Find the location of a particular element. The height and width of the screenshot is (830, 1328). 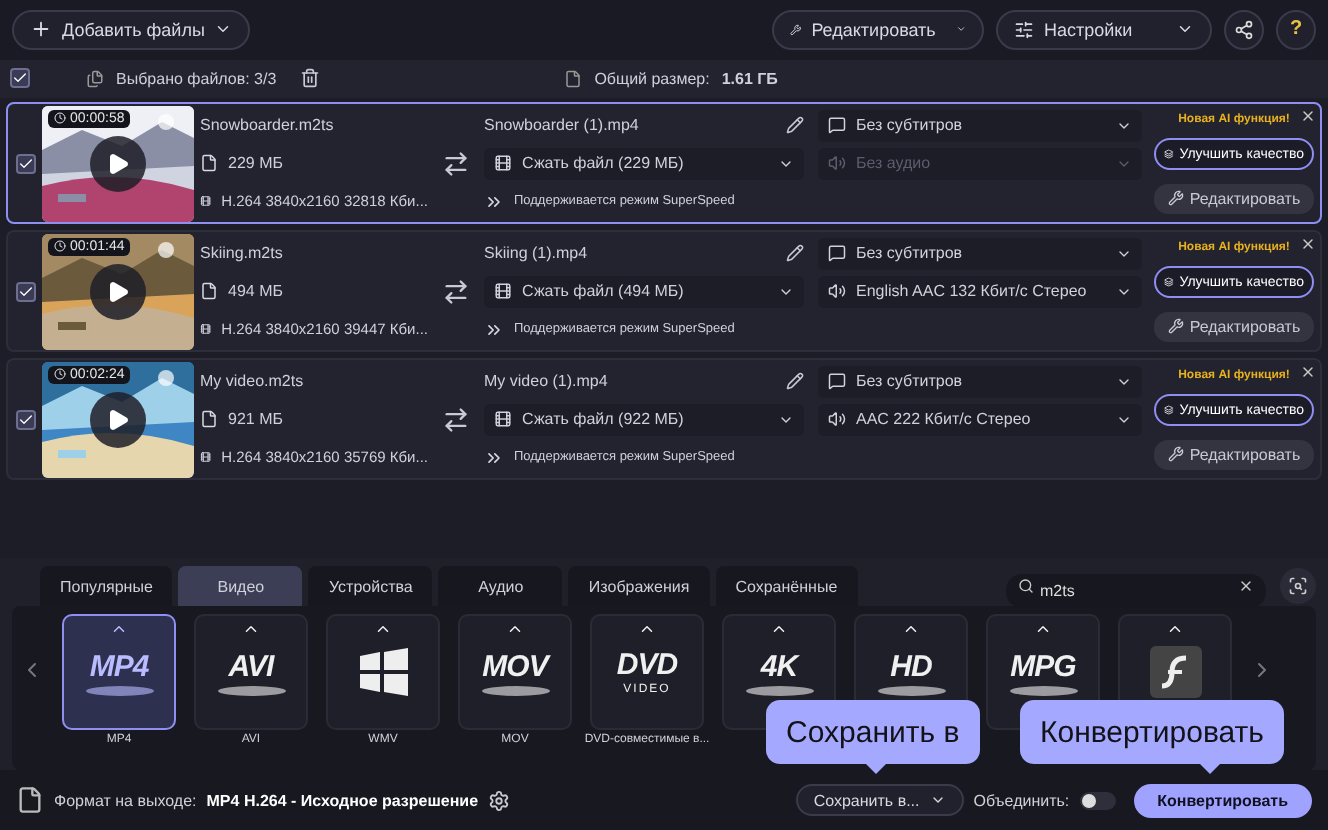

select-all-checkbox is located at coordinates (20, 78).